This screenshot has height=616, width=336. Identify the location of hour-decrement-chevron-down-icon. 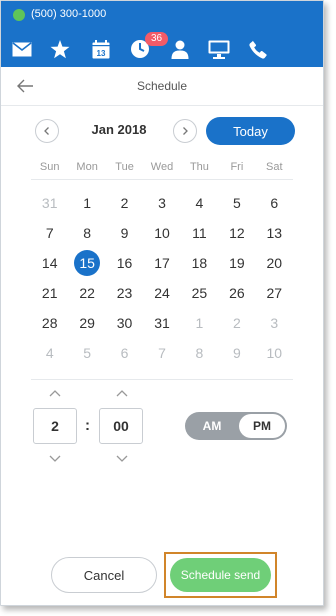
(55, 458).